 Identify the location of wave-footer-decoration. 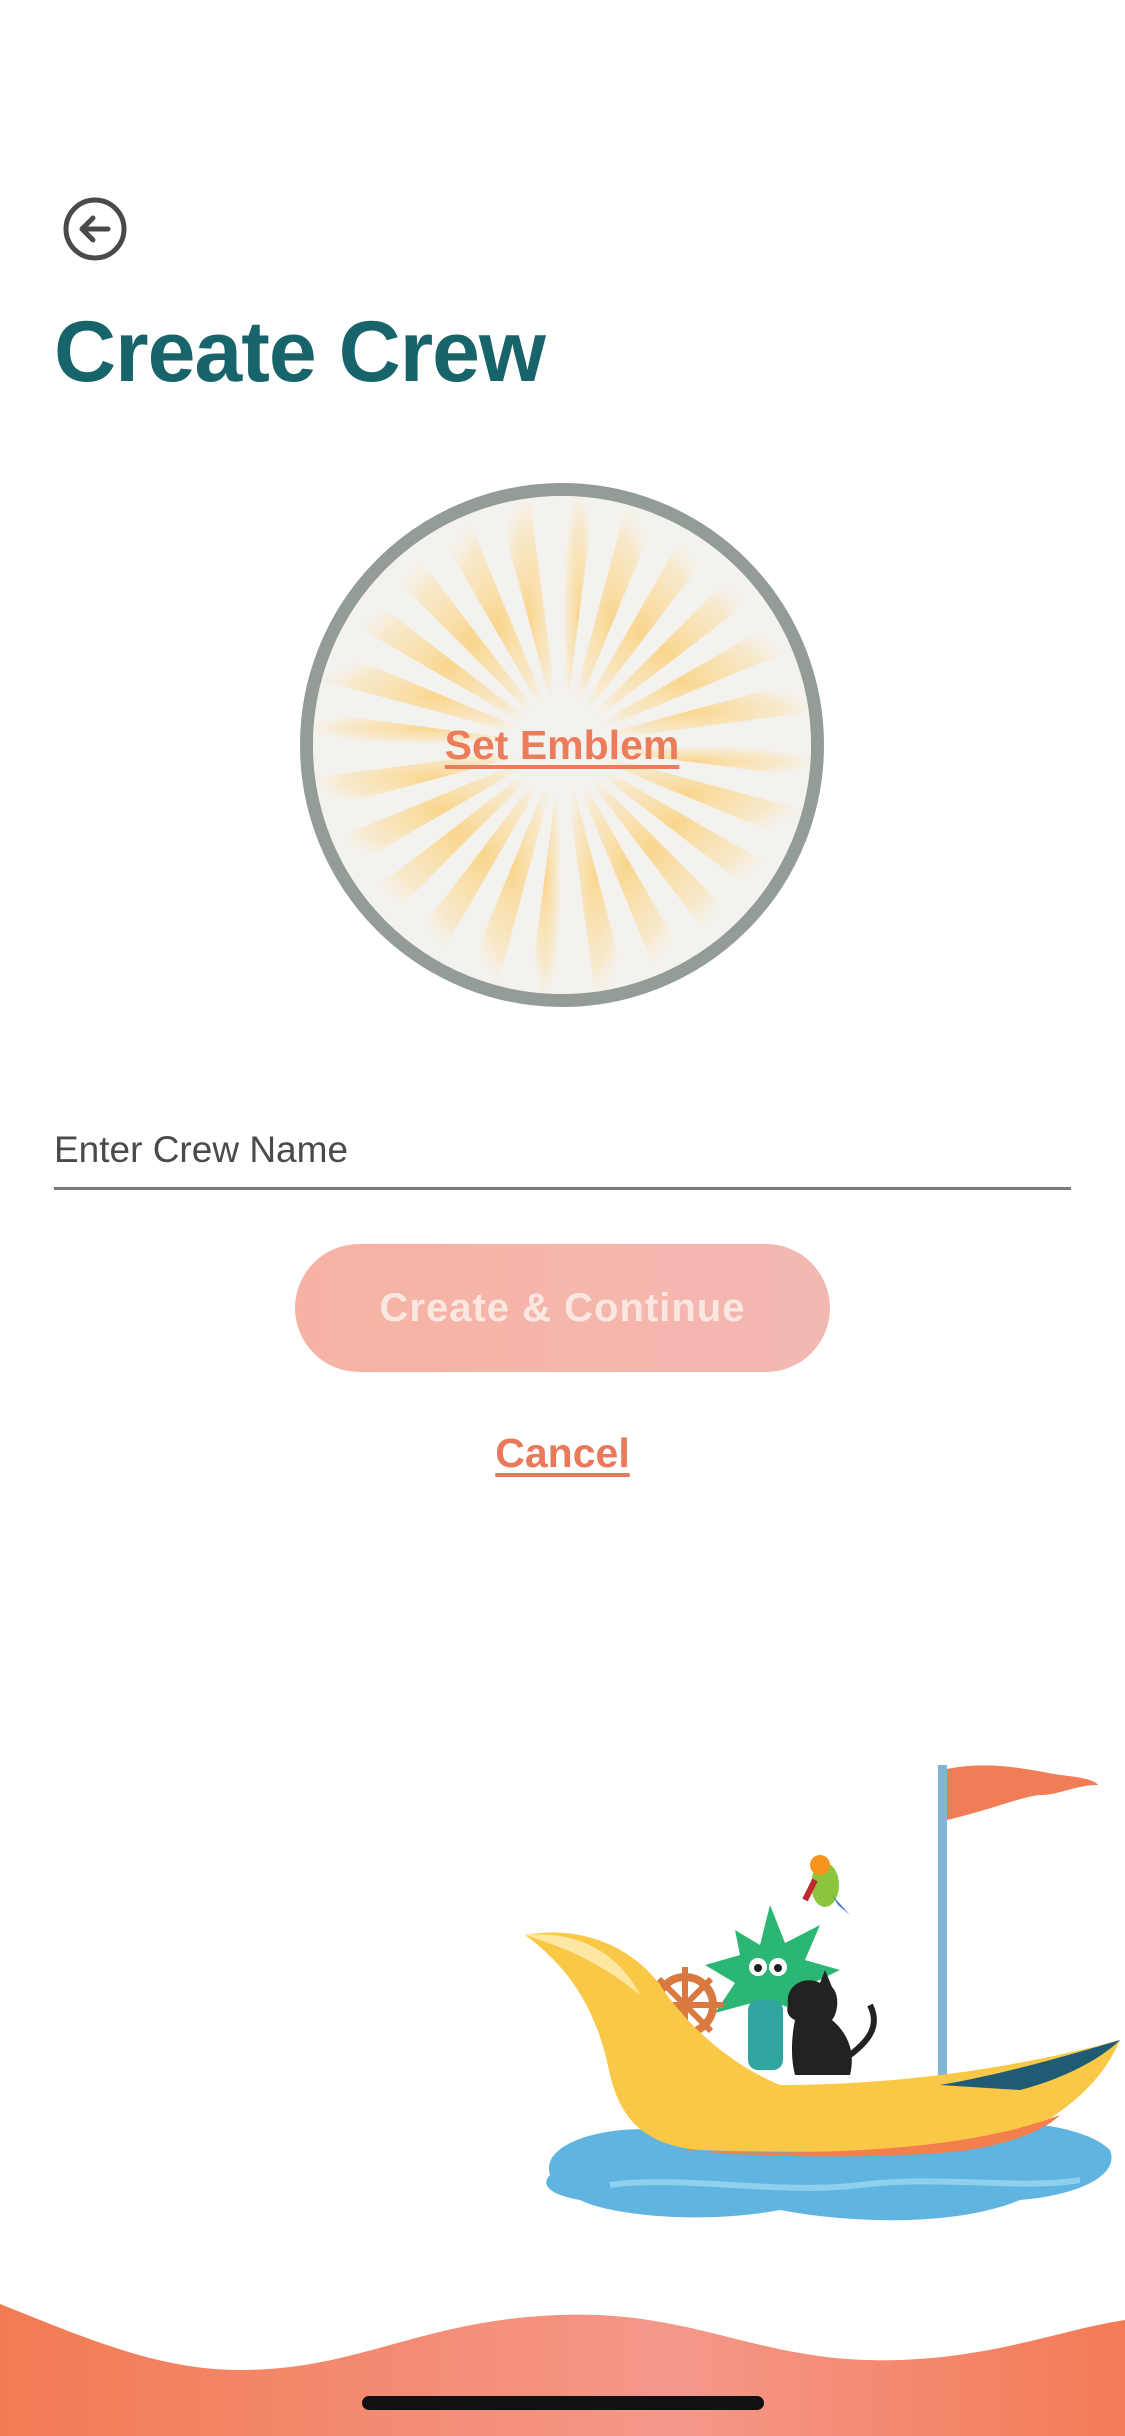
(562, 2370).